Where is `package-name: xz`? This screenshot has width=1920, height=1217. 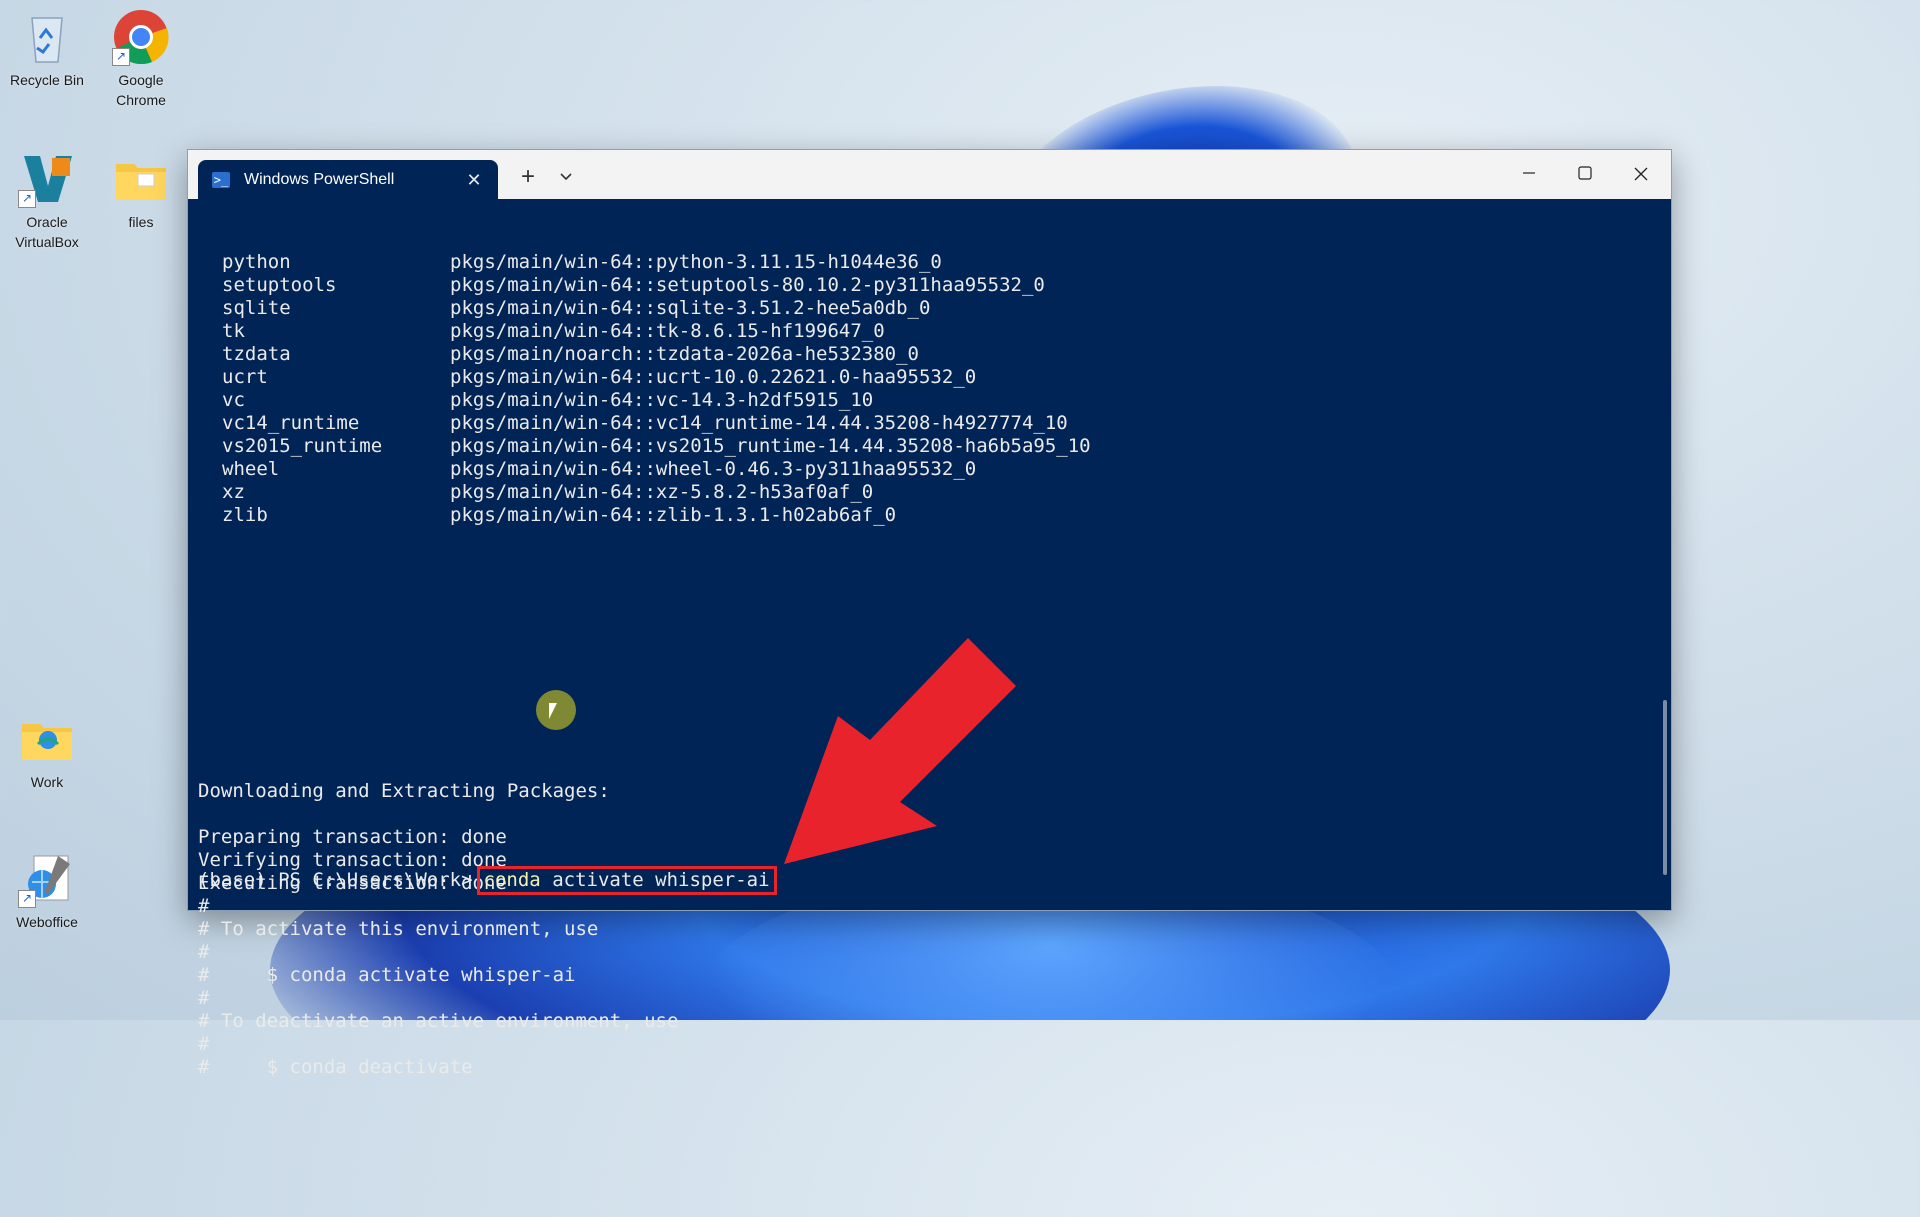
package-name: xz is located at coordinates (233, 492).